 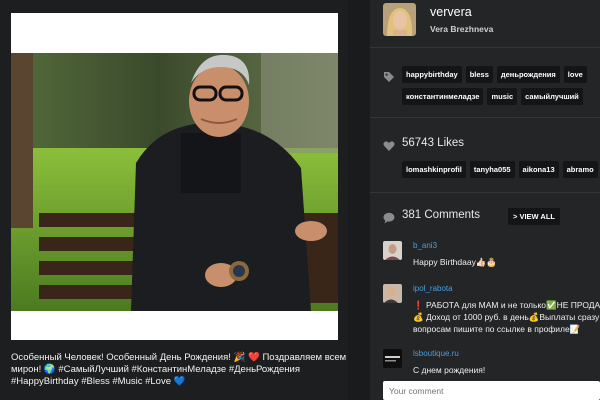 What do you see at coordinates (492, 169) in the screenshot?
I see `liker-chip: tanyha055` at bounding box center [492, 169].